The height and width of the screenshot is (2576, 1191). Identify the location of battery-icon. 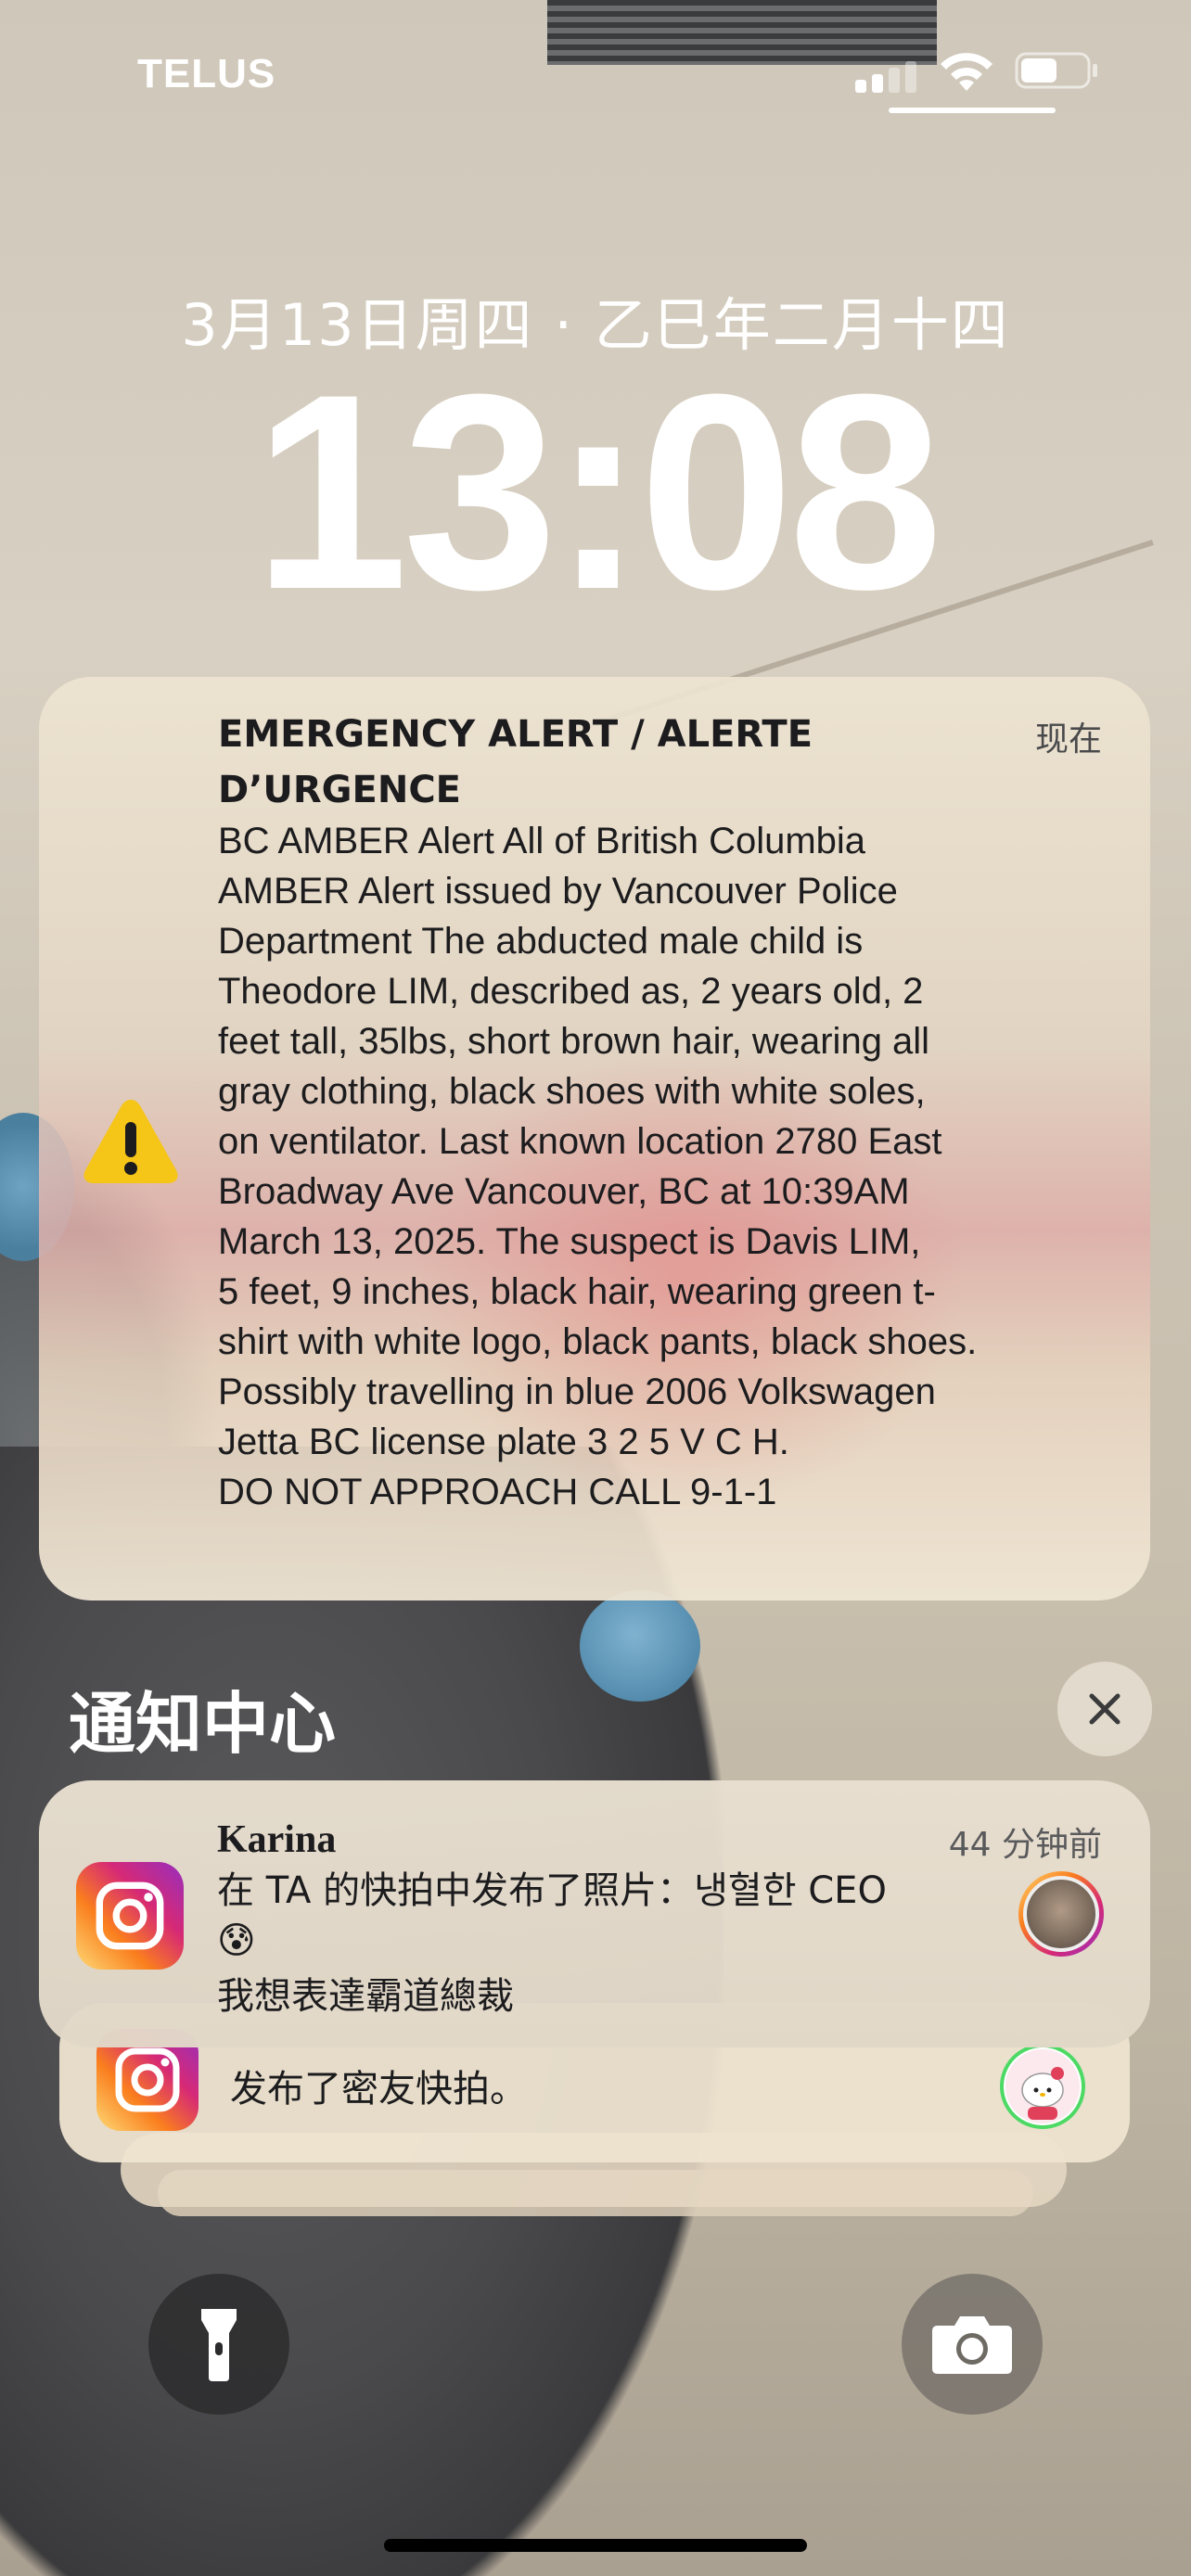
(1056, 71).